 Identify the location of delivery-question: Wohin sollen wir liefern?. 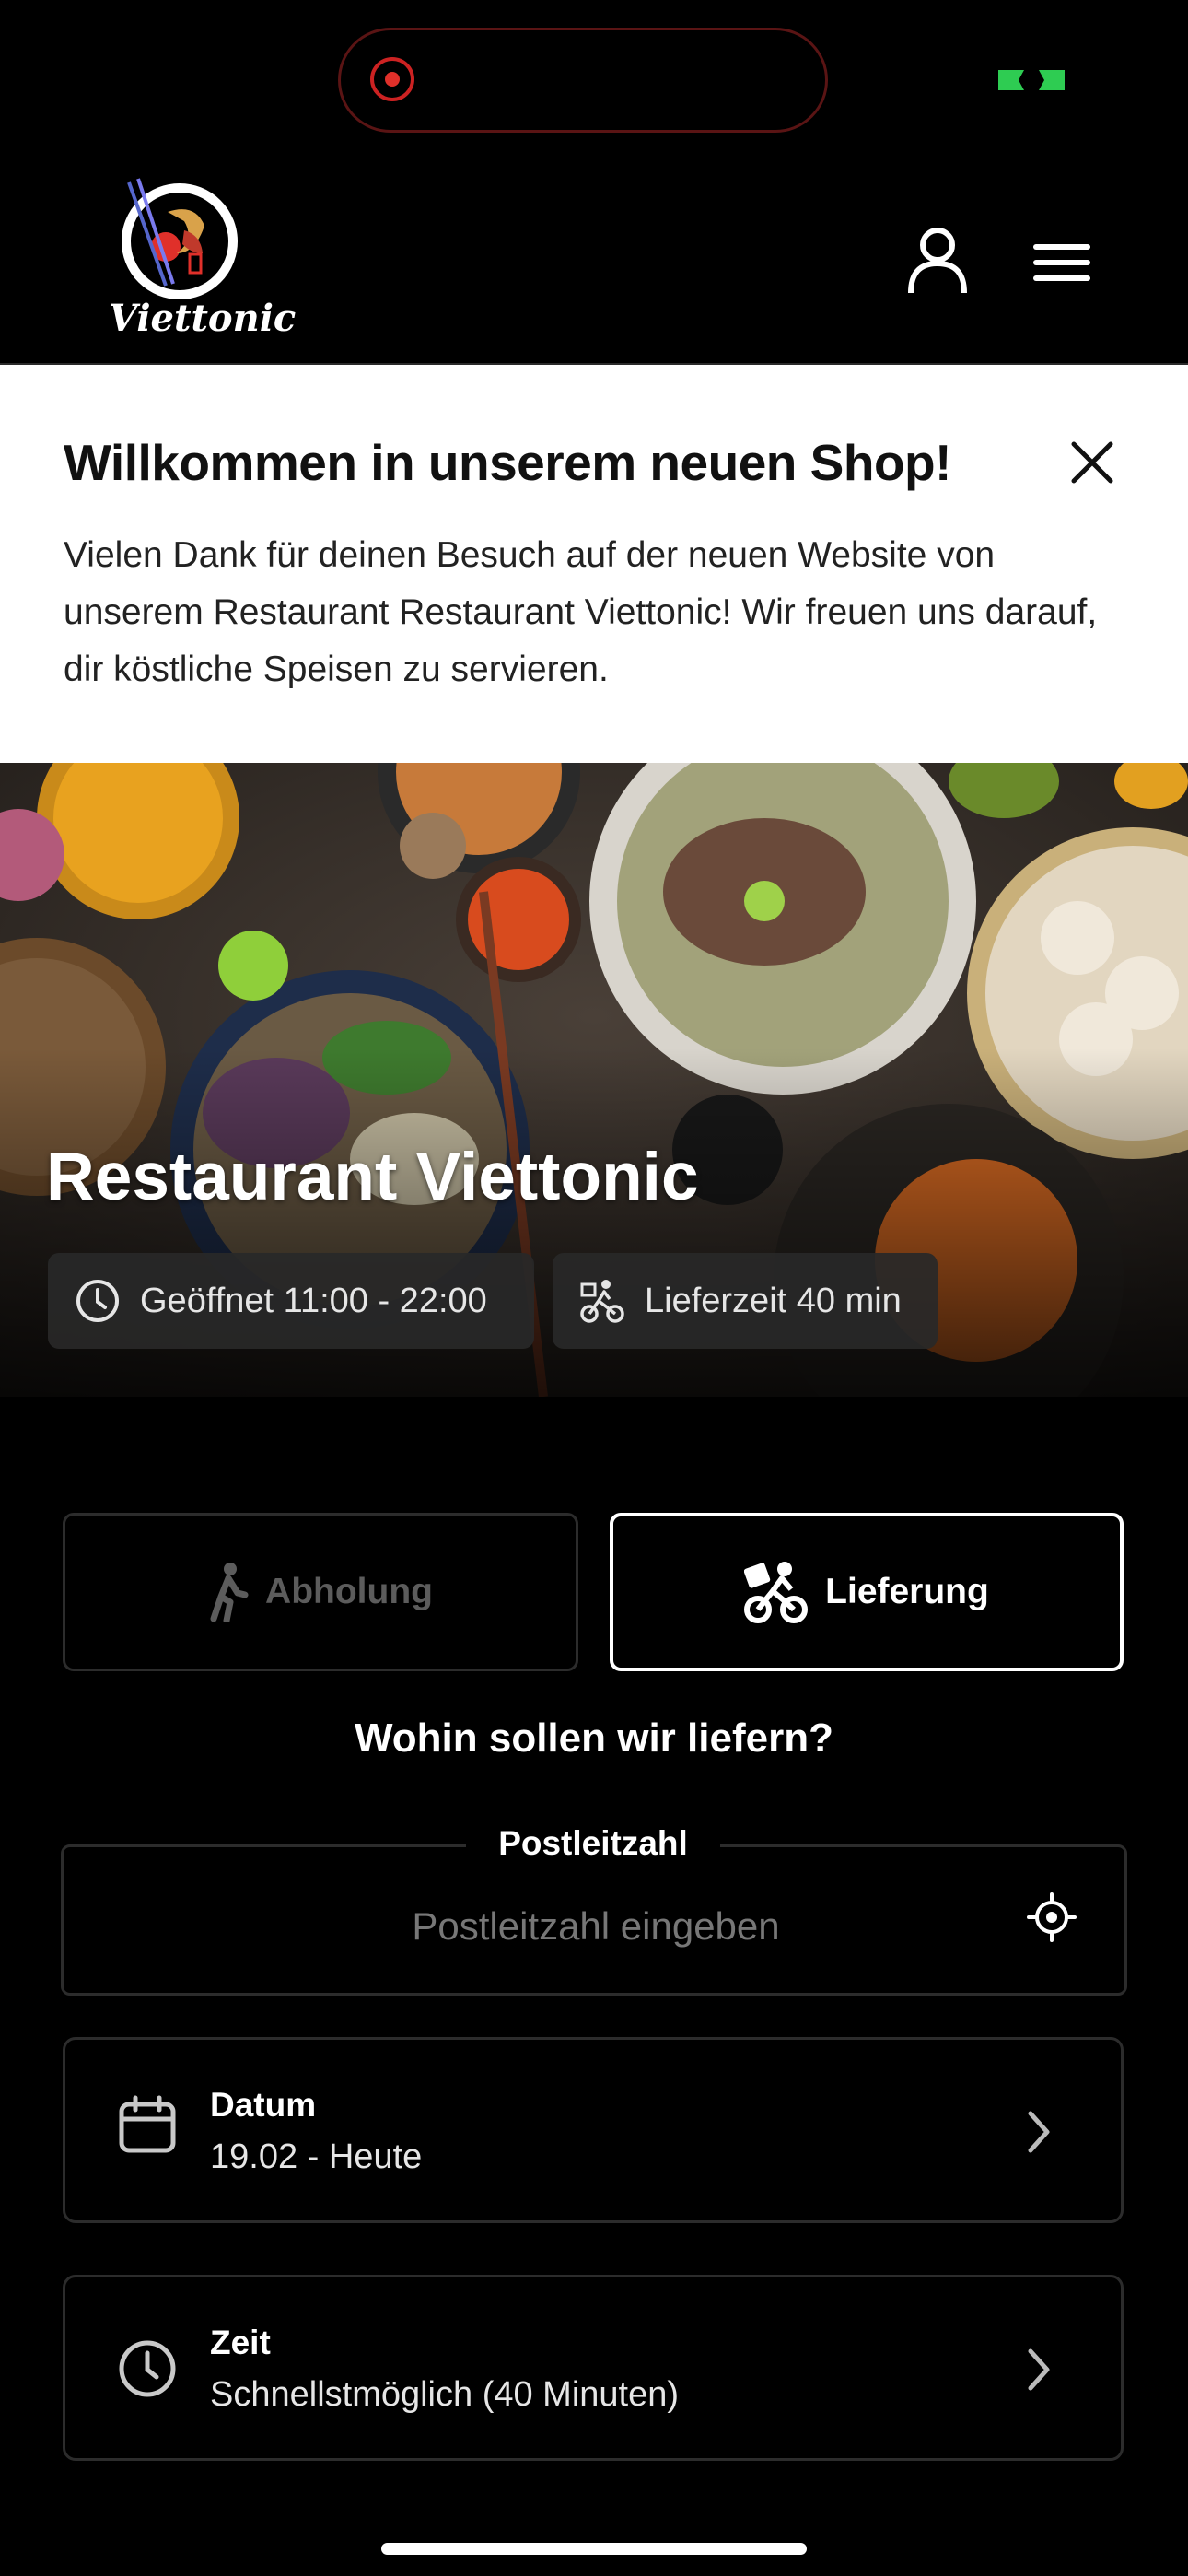
(594, 1738).